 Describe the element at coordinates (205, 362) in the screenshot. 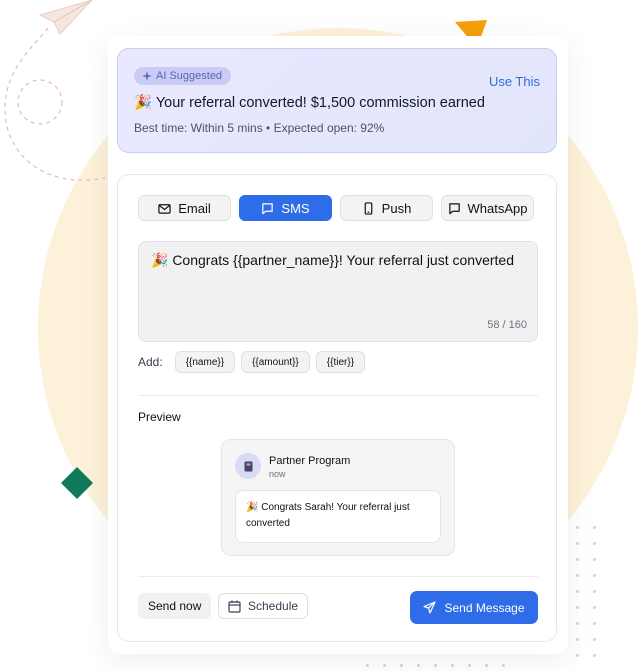

I see `variable-chip-name: {{name}}` at that location.